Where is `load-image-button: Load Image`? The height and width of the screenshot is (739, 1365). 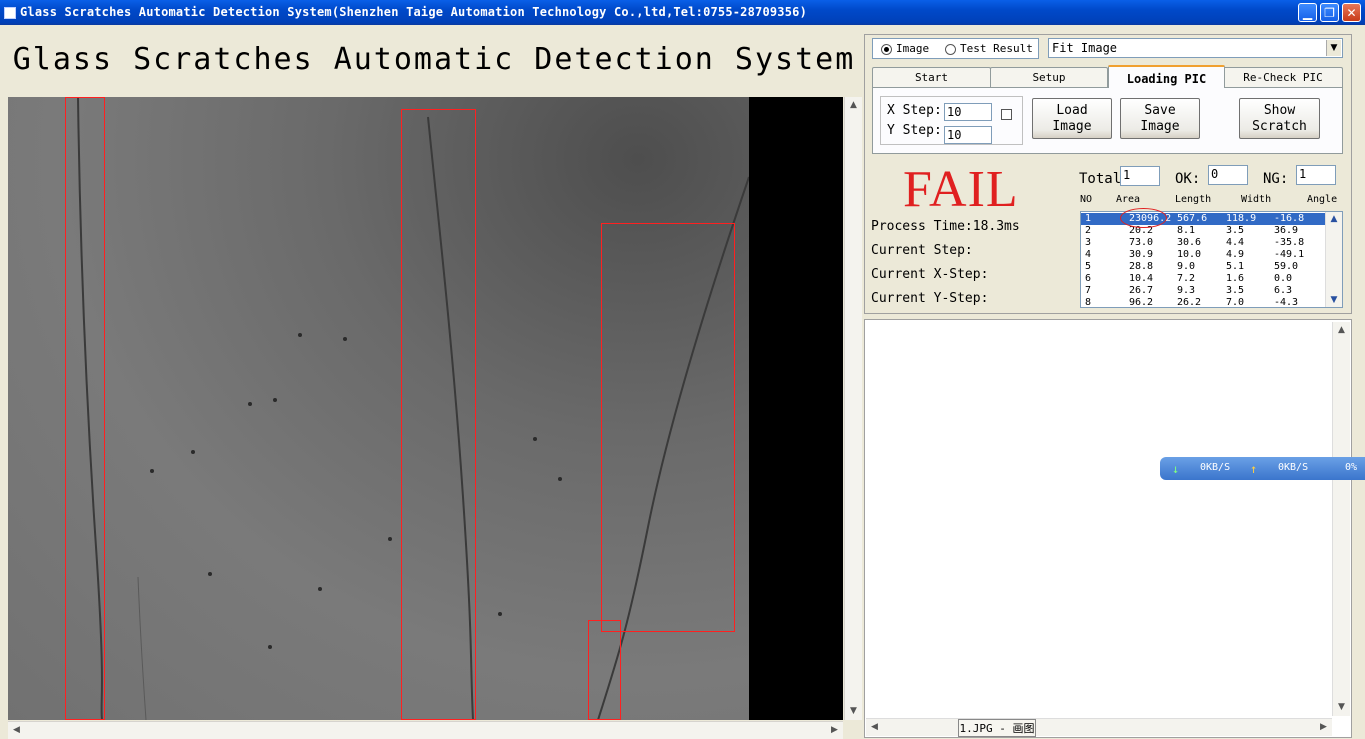
load-image-button: Load Image is located at coordinates (1072, 118).